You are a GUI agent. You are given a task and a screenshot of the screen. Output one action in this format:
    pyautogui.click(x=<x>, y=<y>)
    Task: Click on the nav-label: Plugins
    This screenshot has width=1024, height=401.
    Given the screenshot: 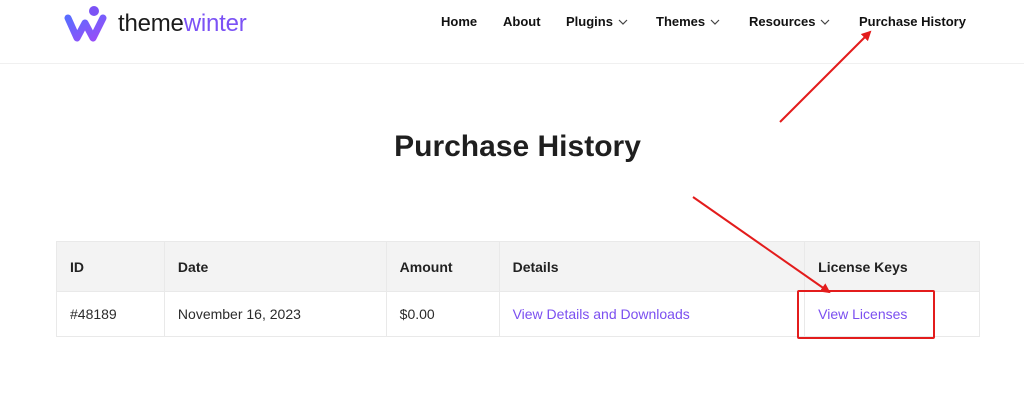 What is the action you would take?
    pyautogui.click(x=589, y=21)
    